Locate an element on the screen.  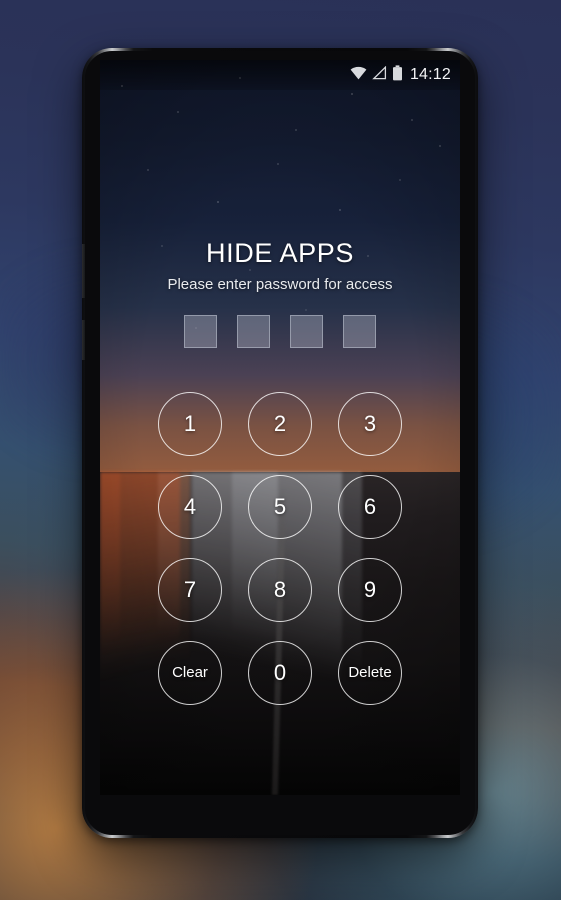
password-indicator is located at coordinates (280, 331).